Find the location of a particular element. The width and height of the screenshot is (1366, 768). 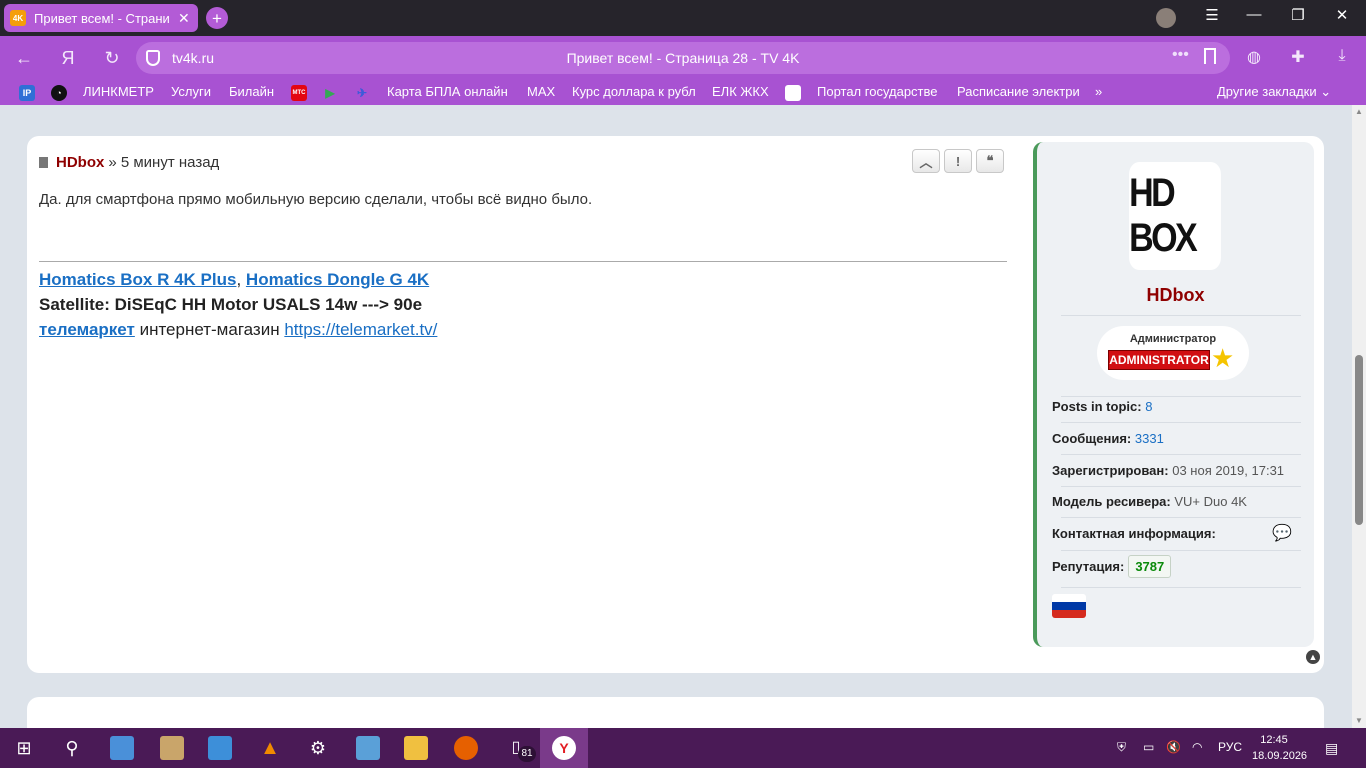

post-time: » 5 минут назад is located at coordinates (164, 162).